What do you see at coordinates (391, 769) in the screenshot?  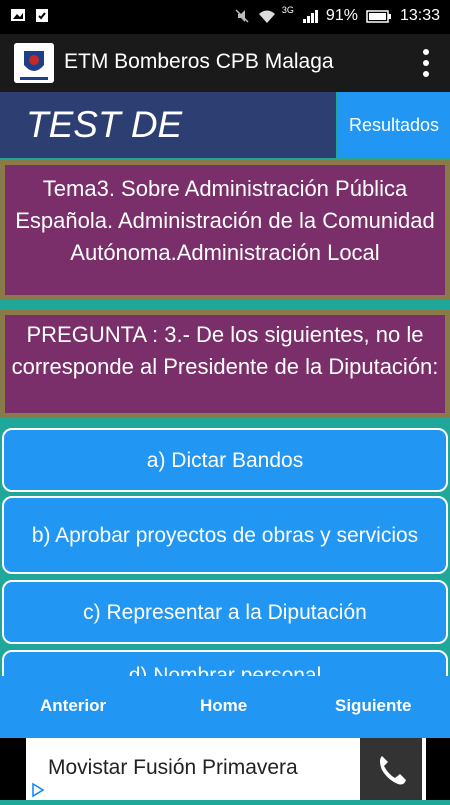 I see `phone-icon` at bounding box center [391, 769].